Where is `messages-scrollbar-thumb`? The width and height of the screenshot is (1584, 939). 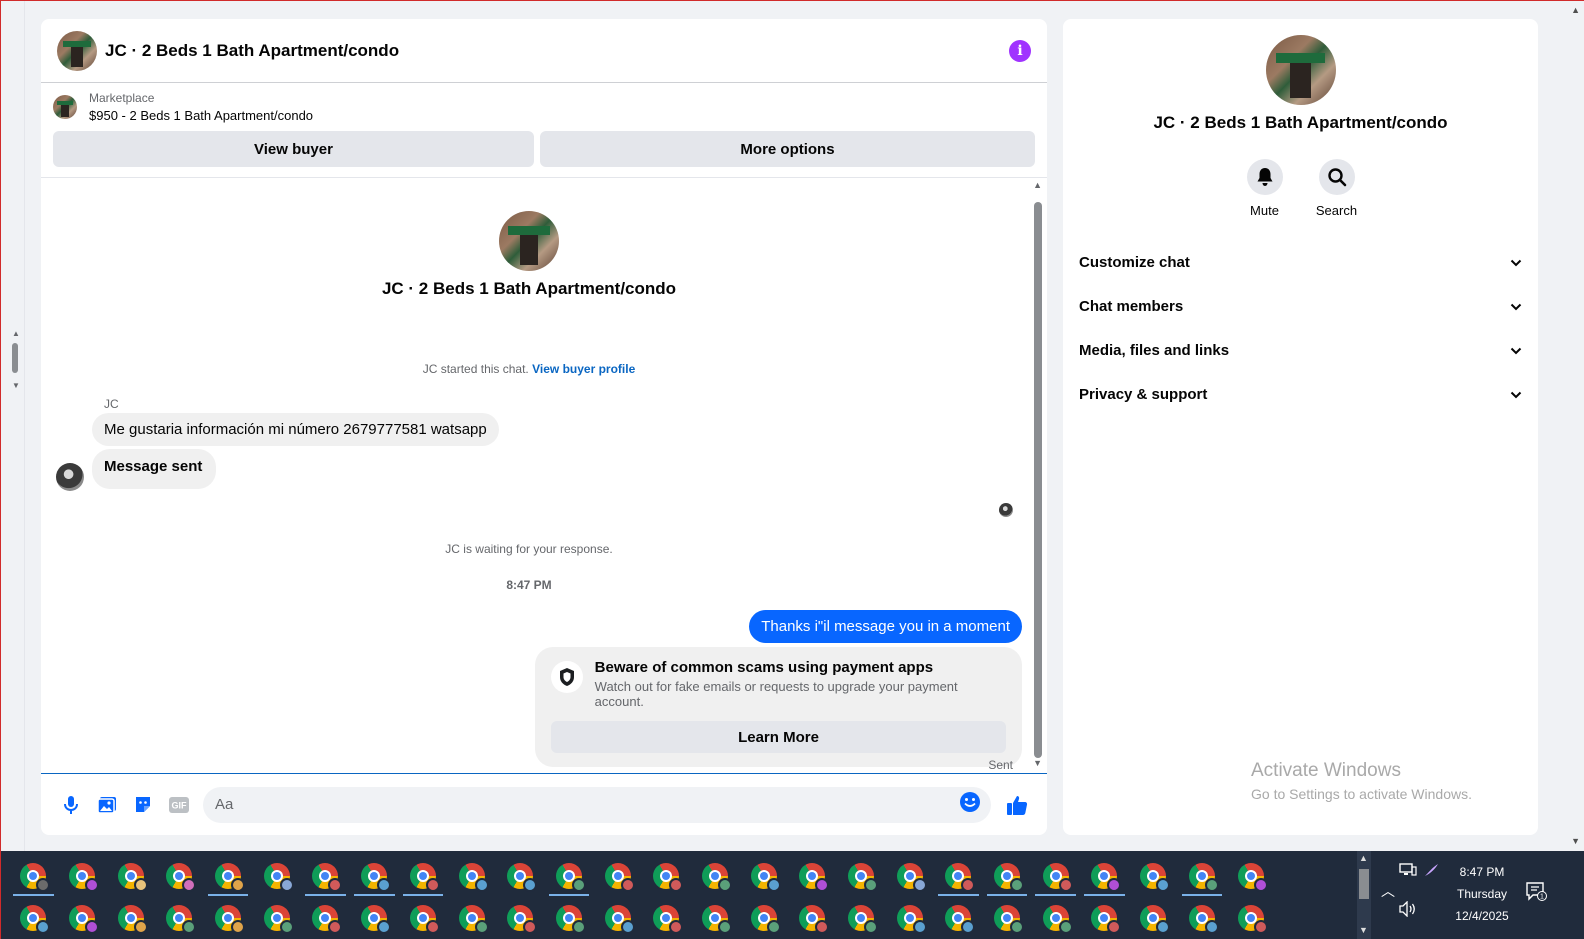
messages-scrollbar-thumb is located at coordinates (1038, 480).